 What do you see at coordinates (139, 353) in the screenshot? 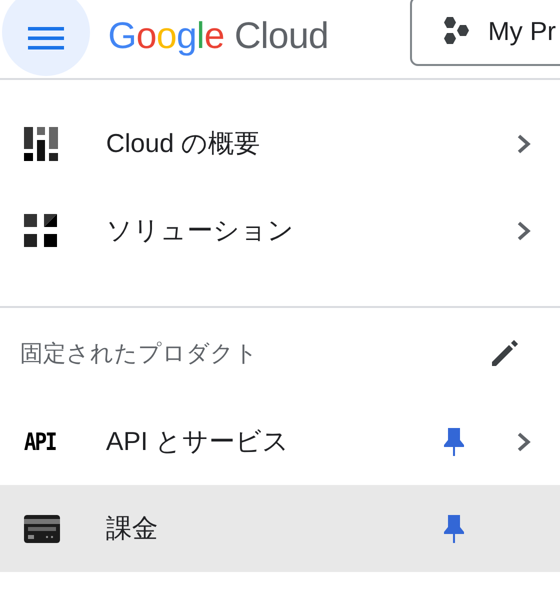
I see `section-heading: 固定されたプロダクト` at bounding box center [139, 353].